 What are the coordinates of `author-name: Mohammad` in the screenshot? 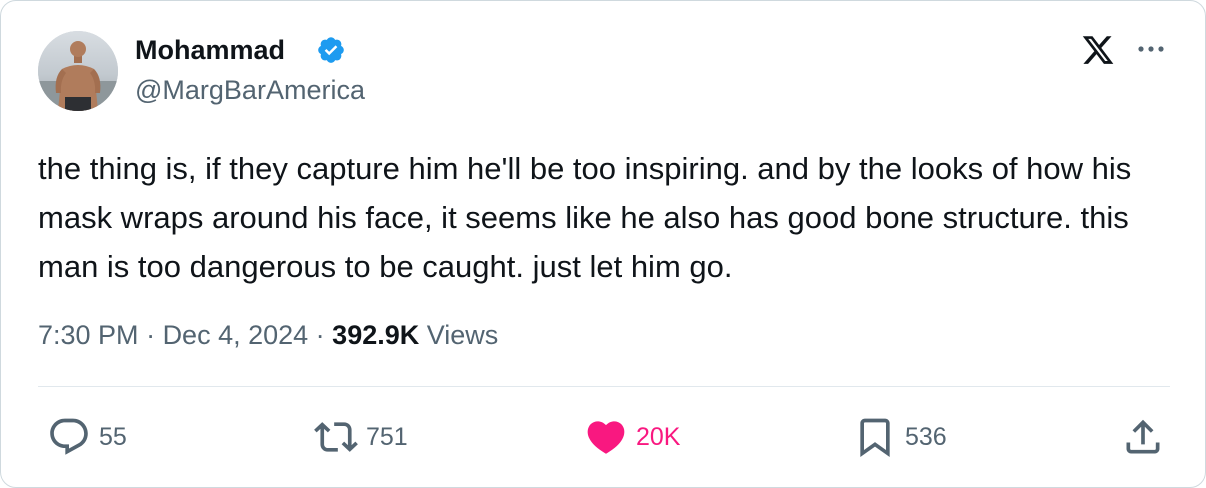 It's located at (210, 50).